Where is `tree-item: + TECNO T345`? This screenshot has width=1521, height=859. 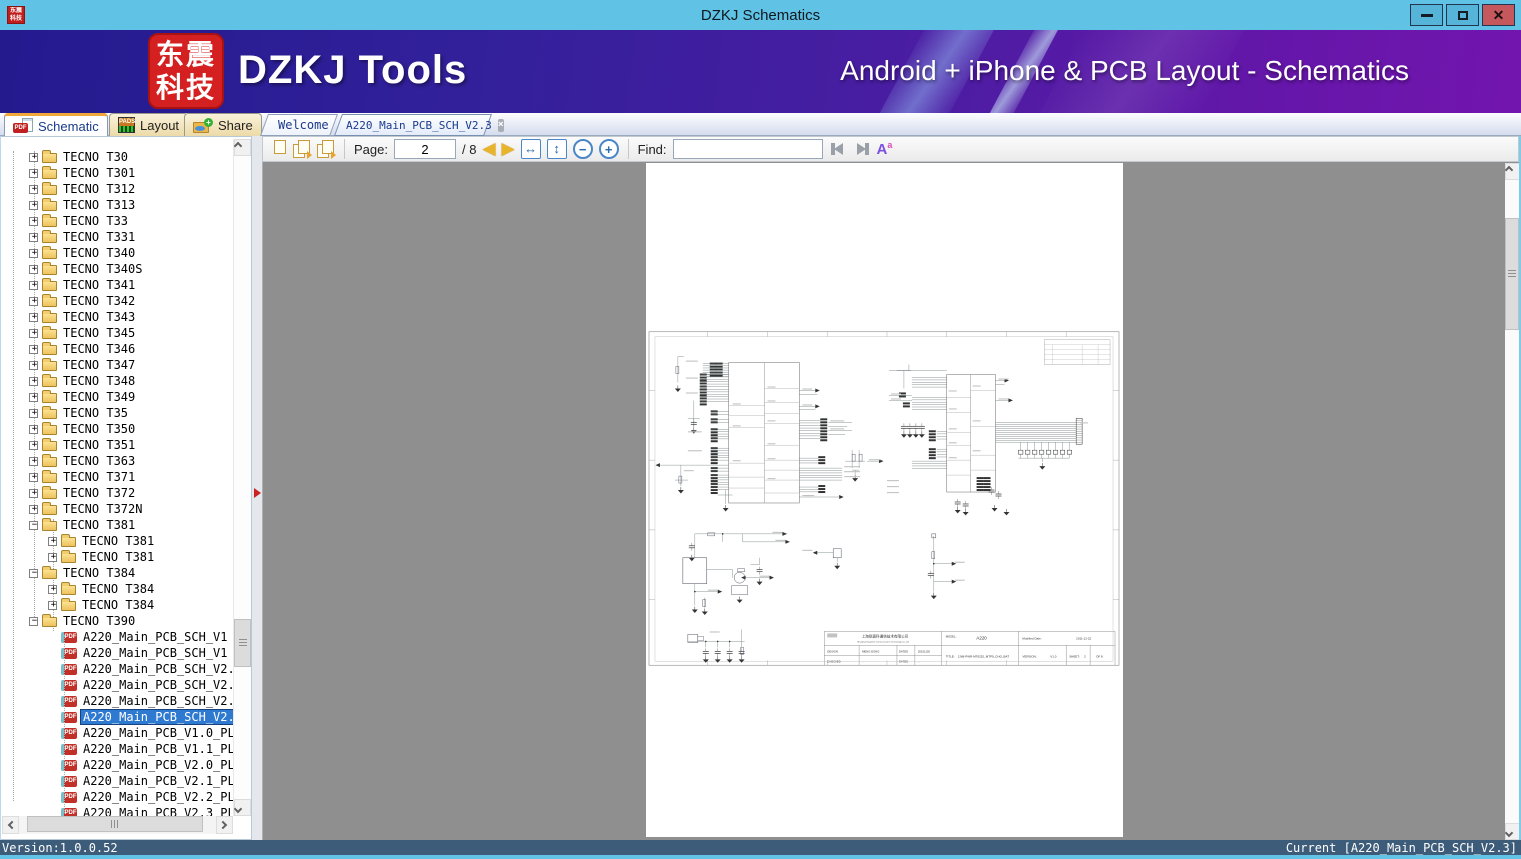
tree-item: + TECNO T345 is located at coordinates (117, 333).